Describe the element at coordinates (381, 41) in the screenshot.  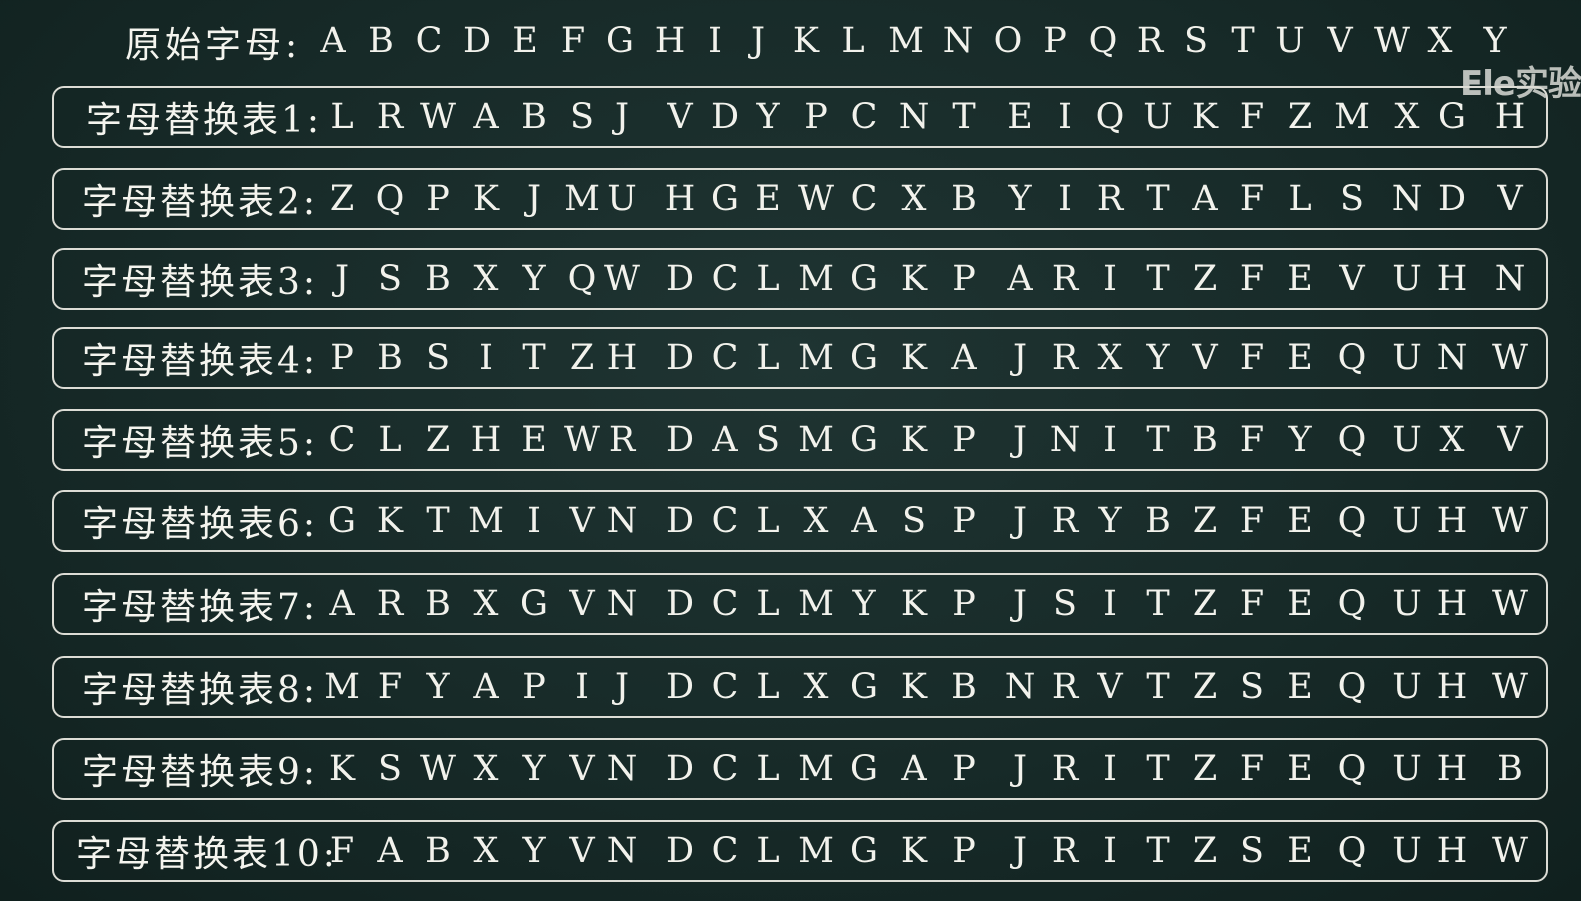
I see `original-letter: B` at that location.